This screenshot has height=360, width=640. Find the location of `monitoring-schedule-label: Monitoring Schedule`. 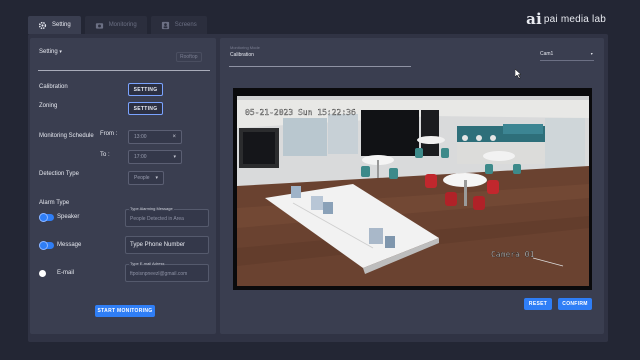

monitoring-schedule-label: Monitoring Schedule is located at coordinates (66, 136).